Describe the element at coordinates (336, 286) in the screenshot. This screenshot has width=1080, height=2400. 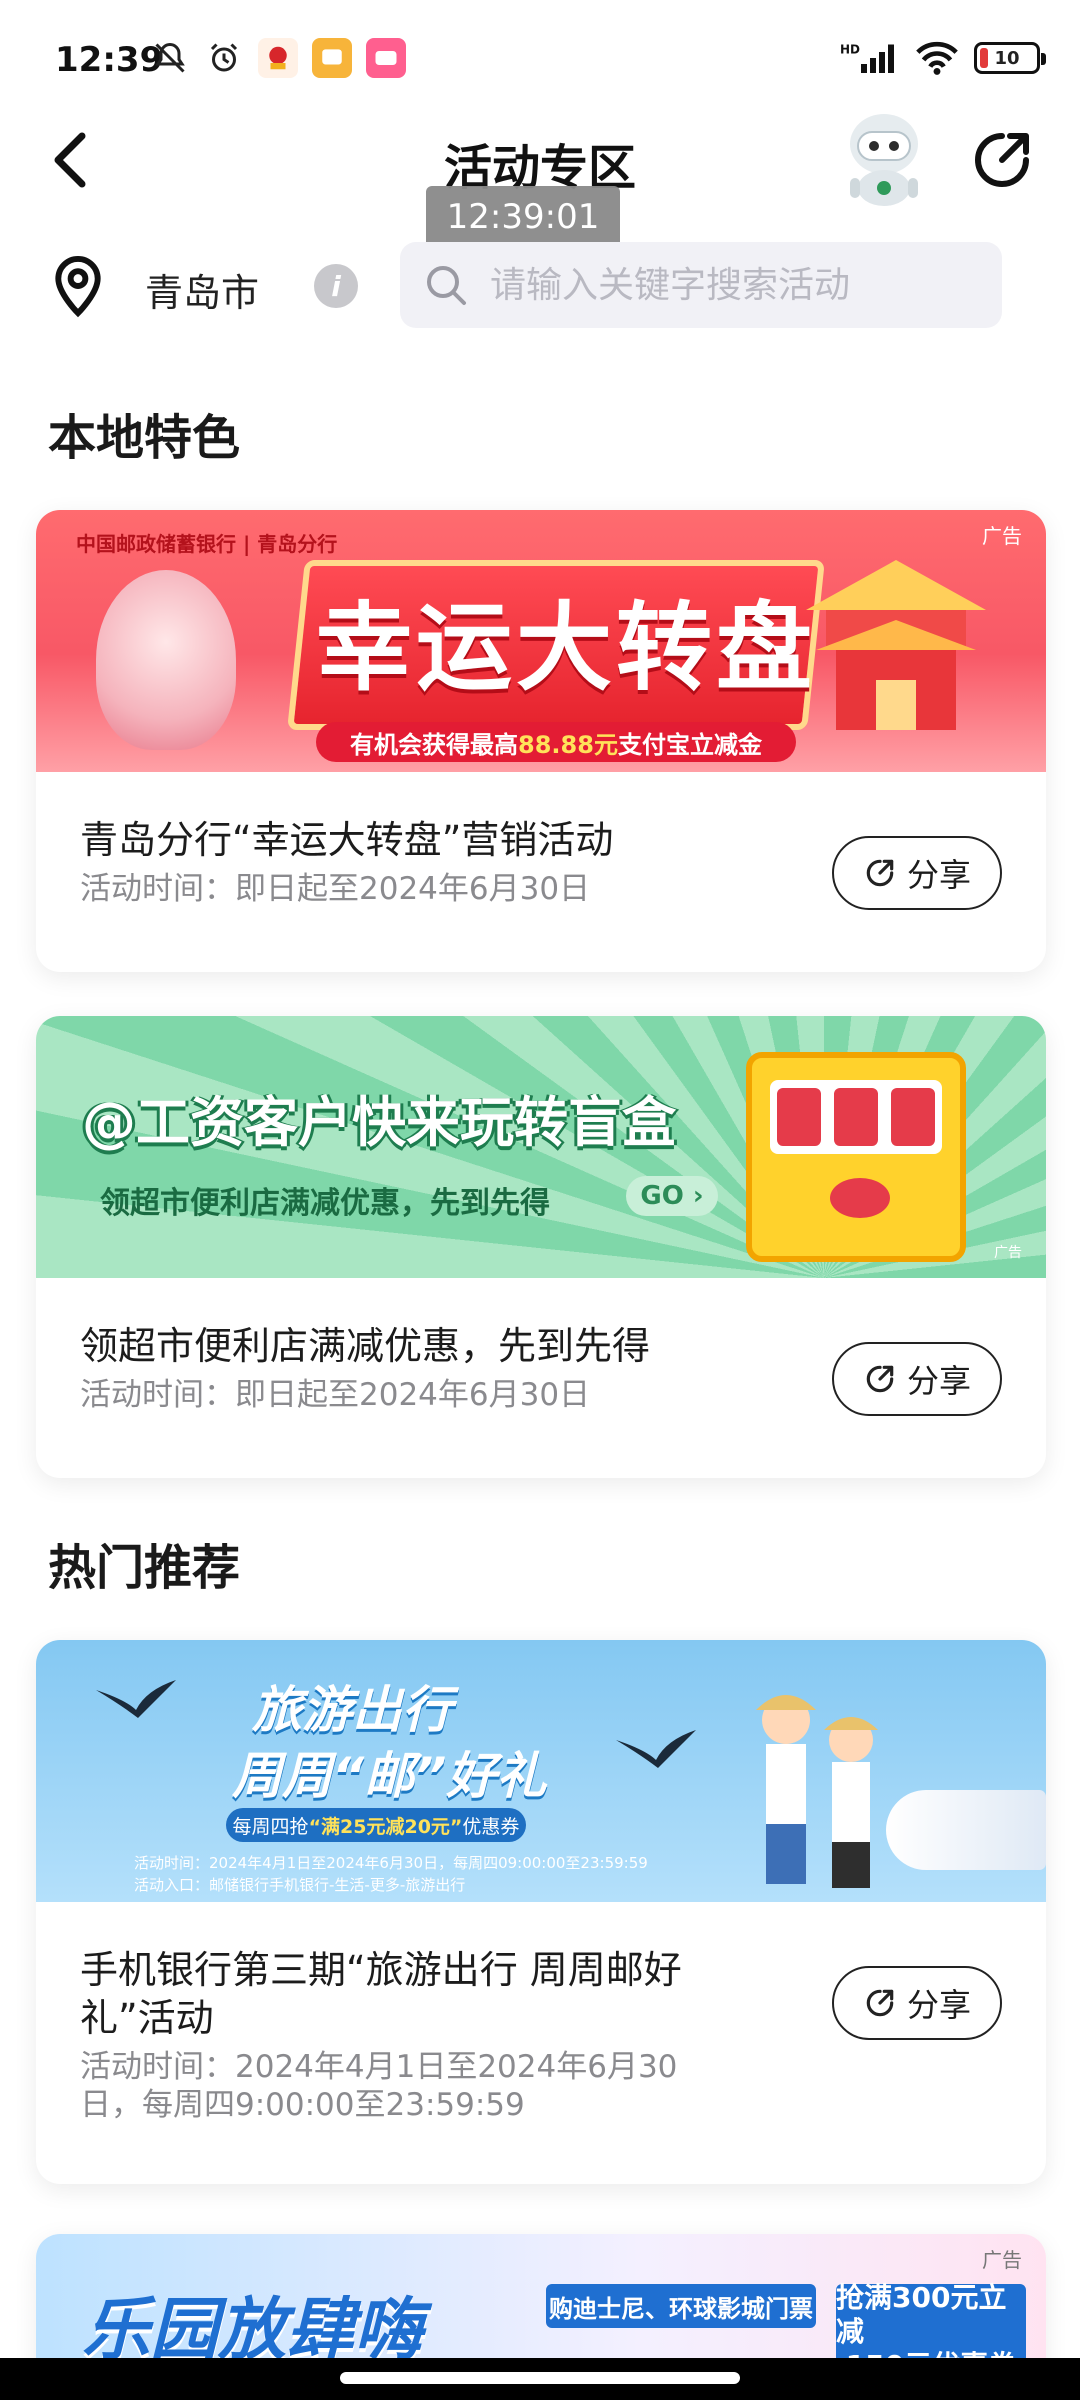
I see `info-icon: i` at that location.